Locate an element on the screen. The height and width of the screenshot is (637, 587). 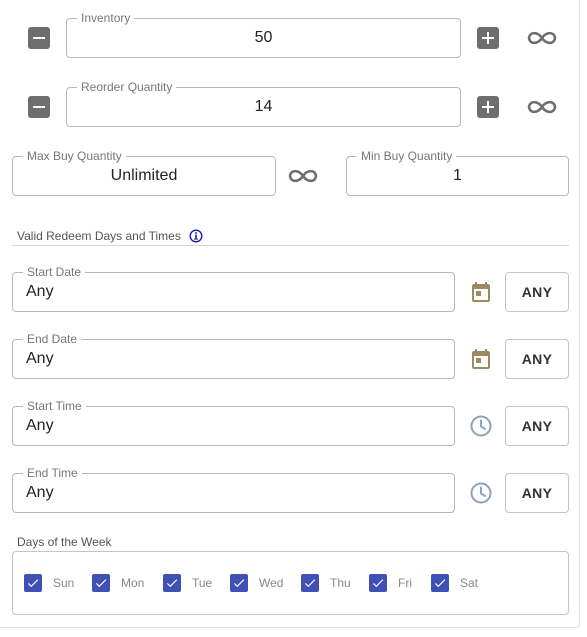
inventory-increment-button is located at coordinates (488, 38).